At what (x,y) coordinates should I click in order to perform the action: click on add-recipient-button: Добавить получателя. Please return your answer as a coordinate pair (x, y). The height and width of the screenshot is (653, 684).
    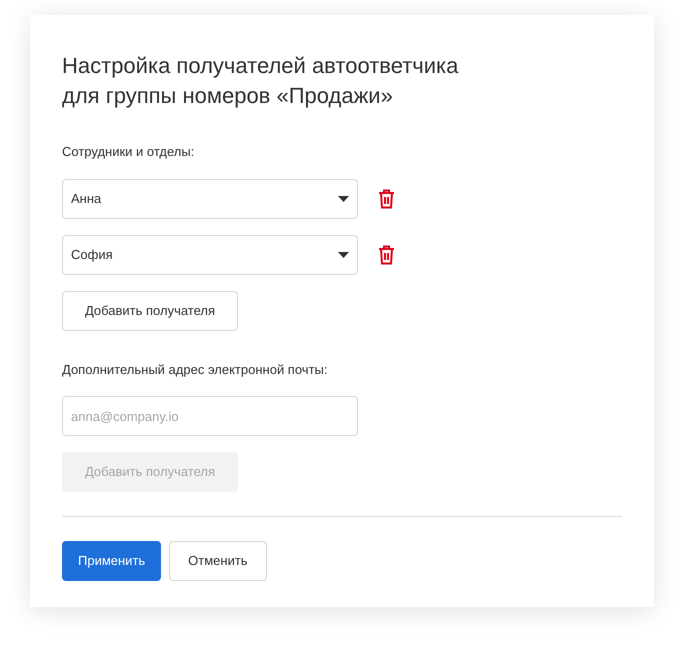
    Looking at the image, I should click on (150, 310).